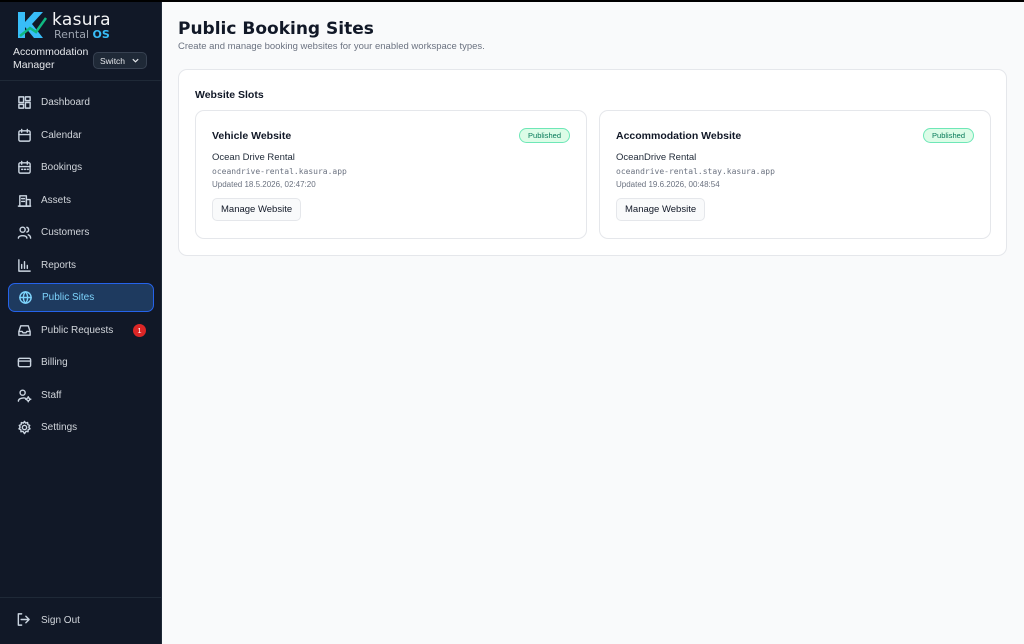 Image resolution: width=1024 pixels, height=644 pixels. Describe the element at coordinates (51, 395) in the screenshot. I see `sidebar-item-label: Staff` at that location.